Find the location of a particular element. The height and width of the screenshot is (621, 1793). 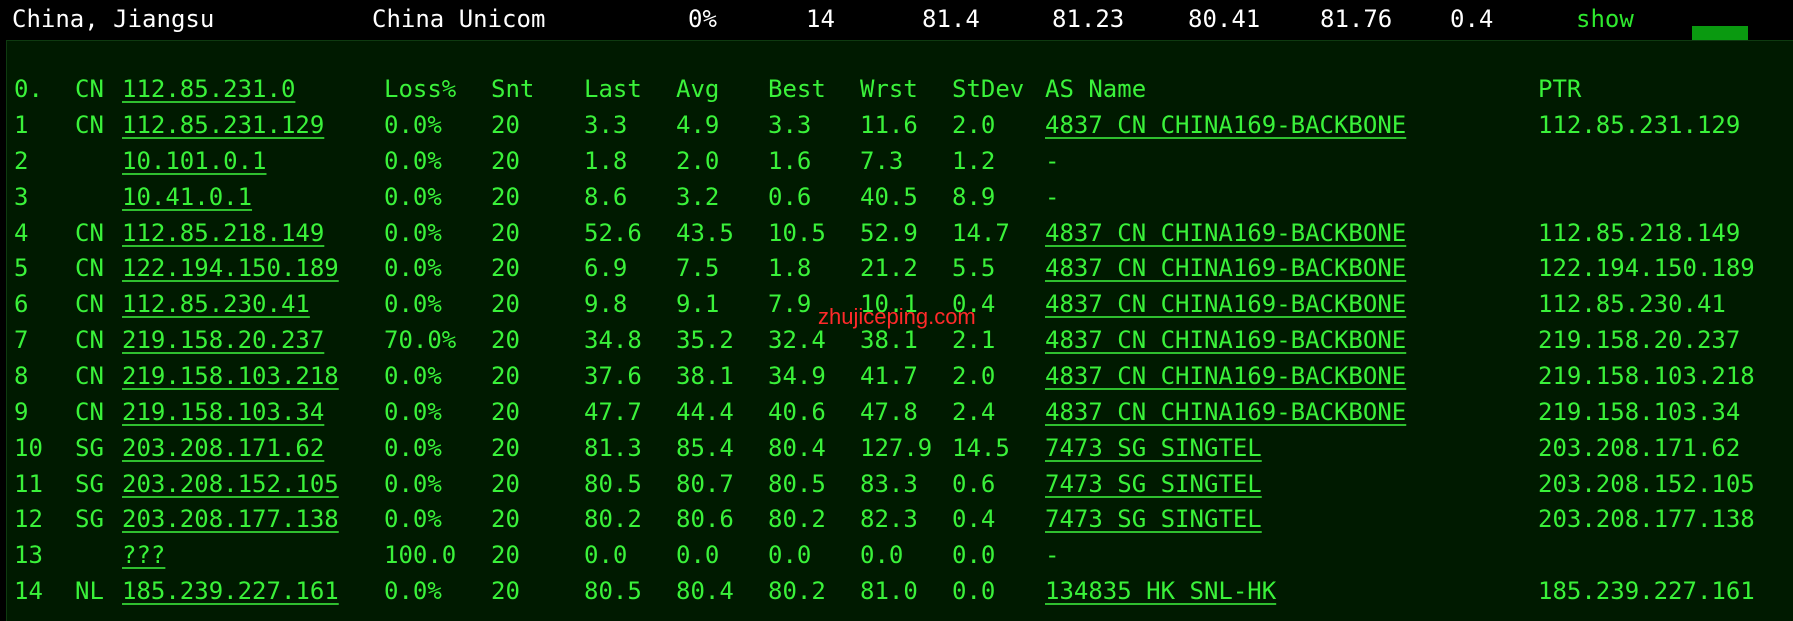

hop-last: 37.6 is located at coordinates (613, 375).